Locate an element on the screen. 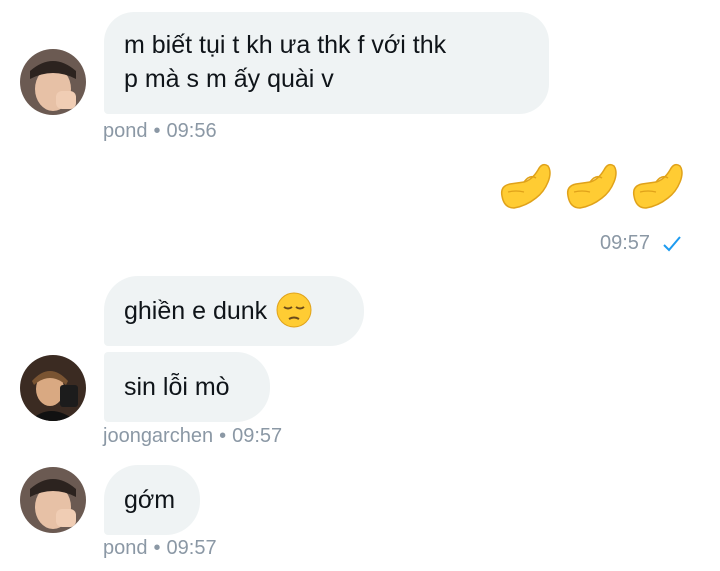  emoji-message is located at coordinates (590, 188).